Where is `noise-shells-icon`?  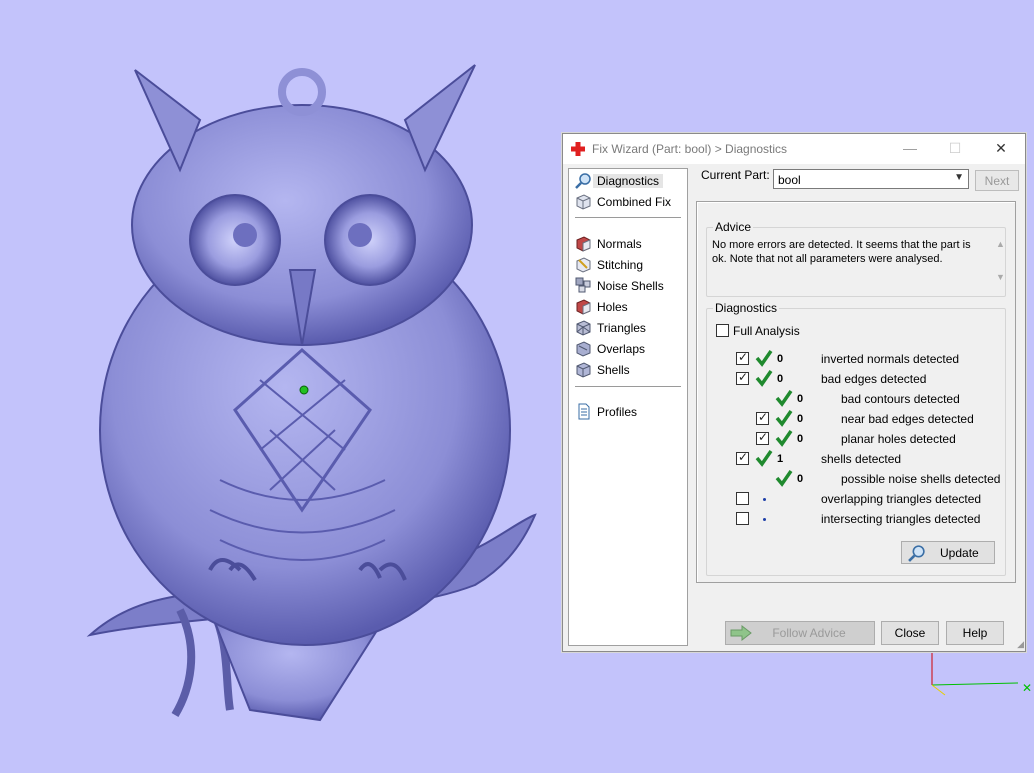 noise-shells-icon is located at coordinates (583, 285).